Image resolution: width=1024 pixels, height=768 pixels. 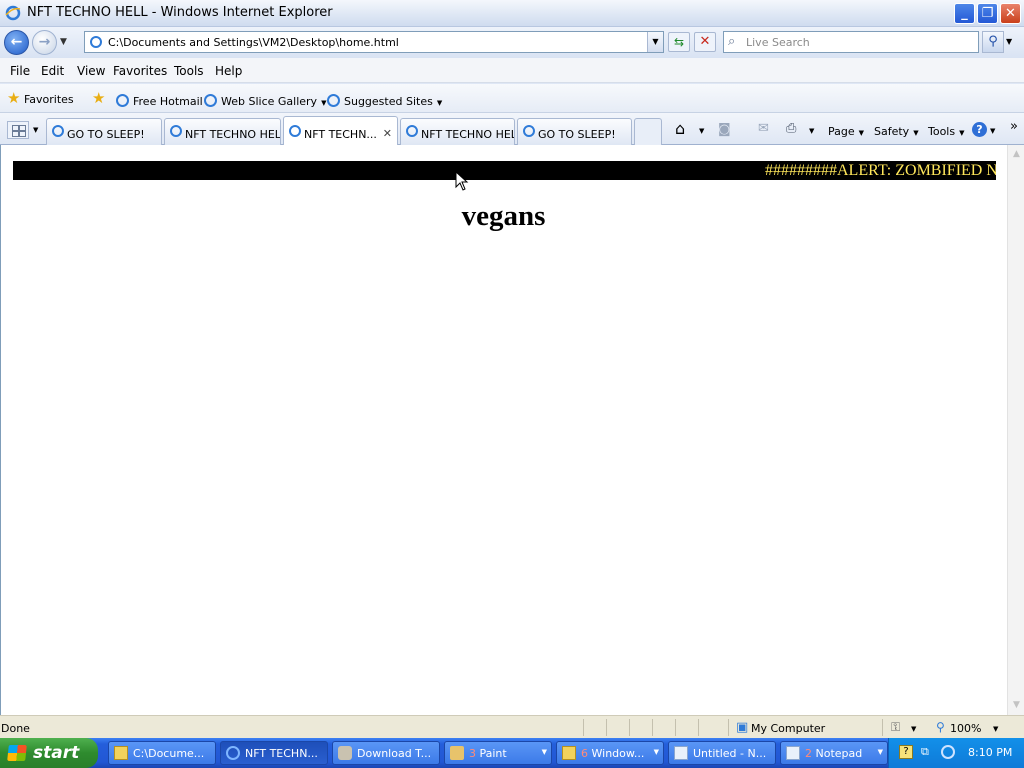 I want to click on start-button: start, so click(x=49, y=753).